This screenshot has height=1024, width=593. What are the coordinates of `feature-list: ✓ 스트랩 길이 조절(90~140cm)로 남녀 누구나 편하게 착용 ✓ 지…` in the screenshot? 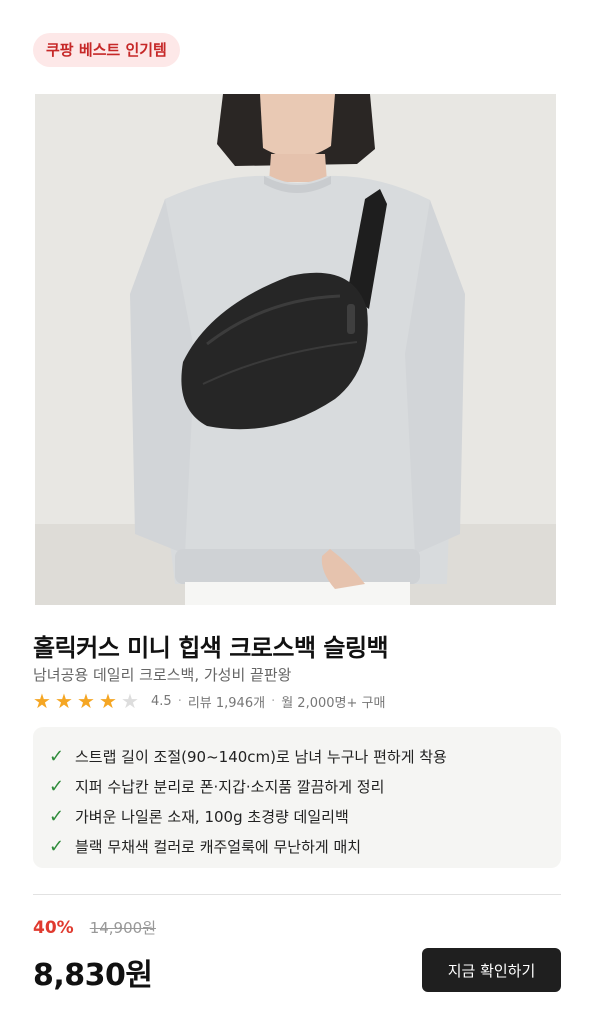 It's located at (297, 797).